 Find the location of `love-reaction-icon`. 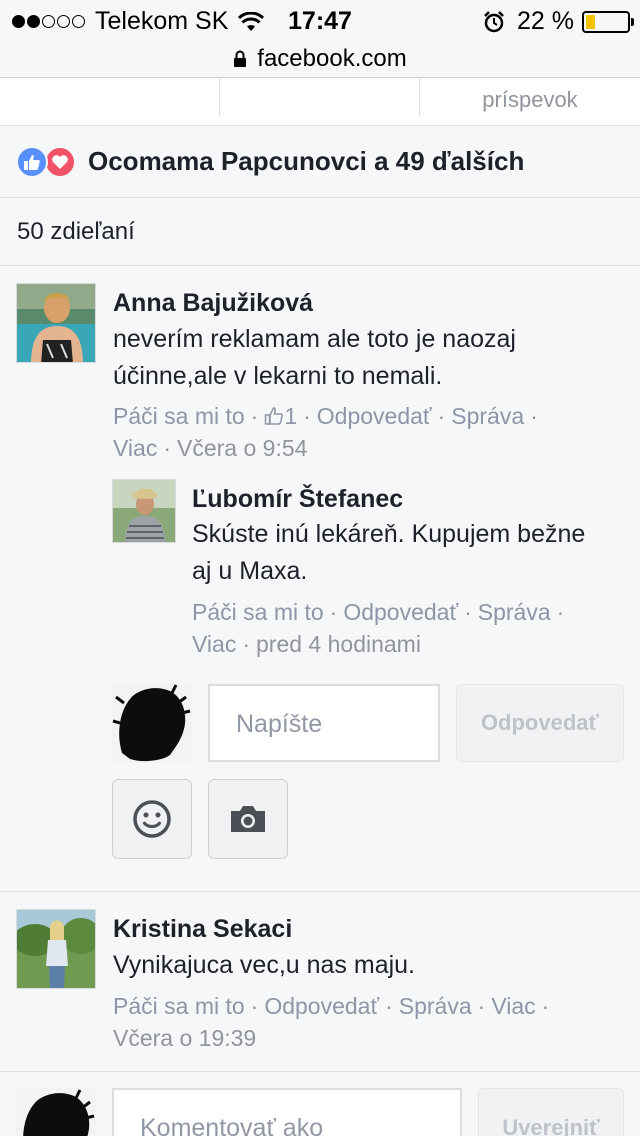

love-reaction-icon is located at coordinates (60, 161).